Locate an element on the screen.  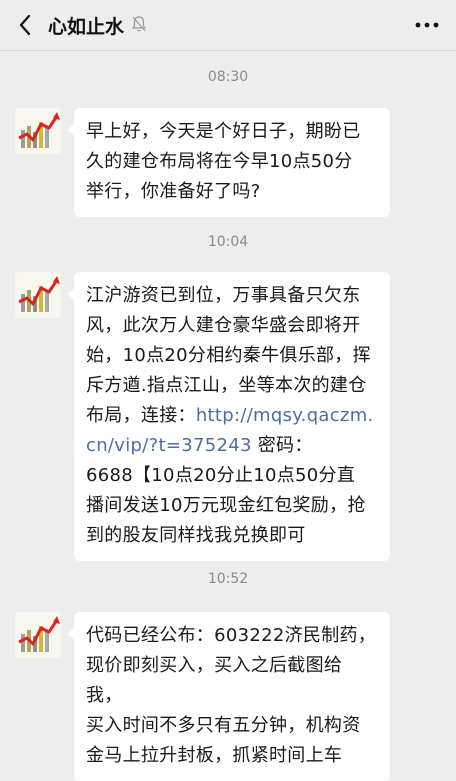
more-button is located at coordinates (427, 25).